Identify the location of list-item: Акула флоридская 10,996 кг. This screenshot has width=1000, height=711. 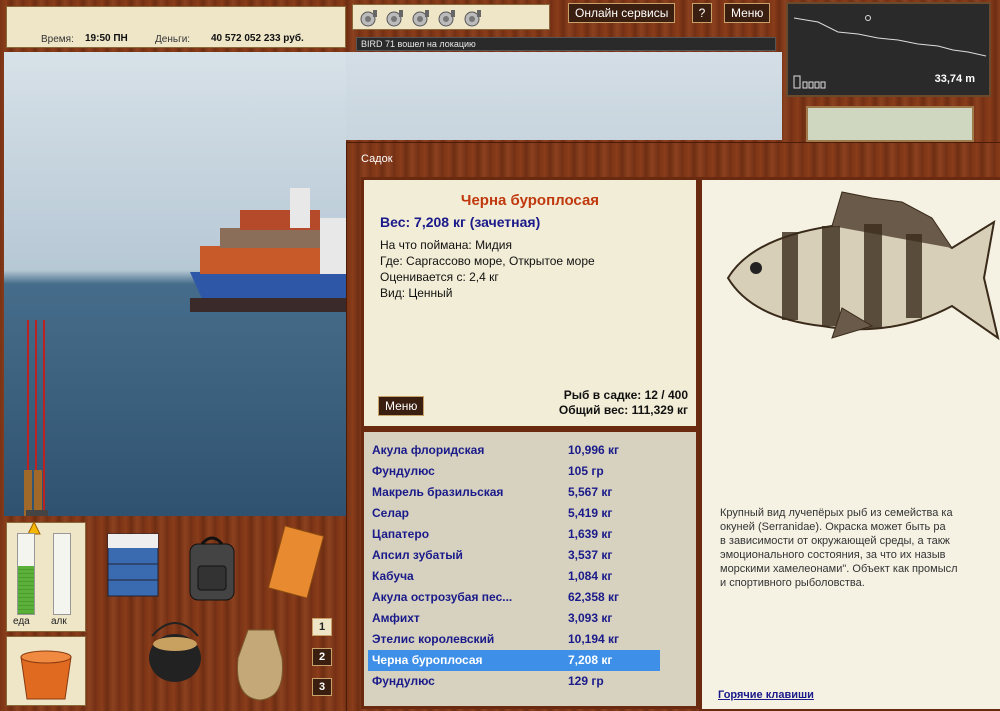
(514, 450).